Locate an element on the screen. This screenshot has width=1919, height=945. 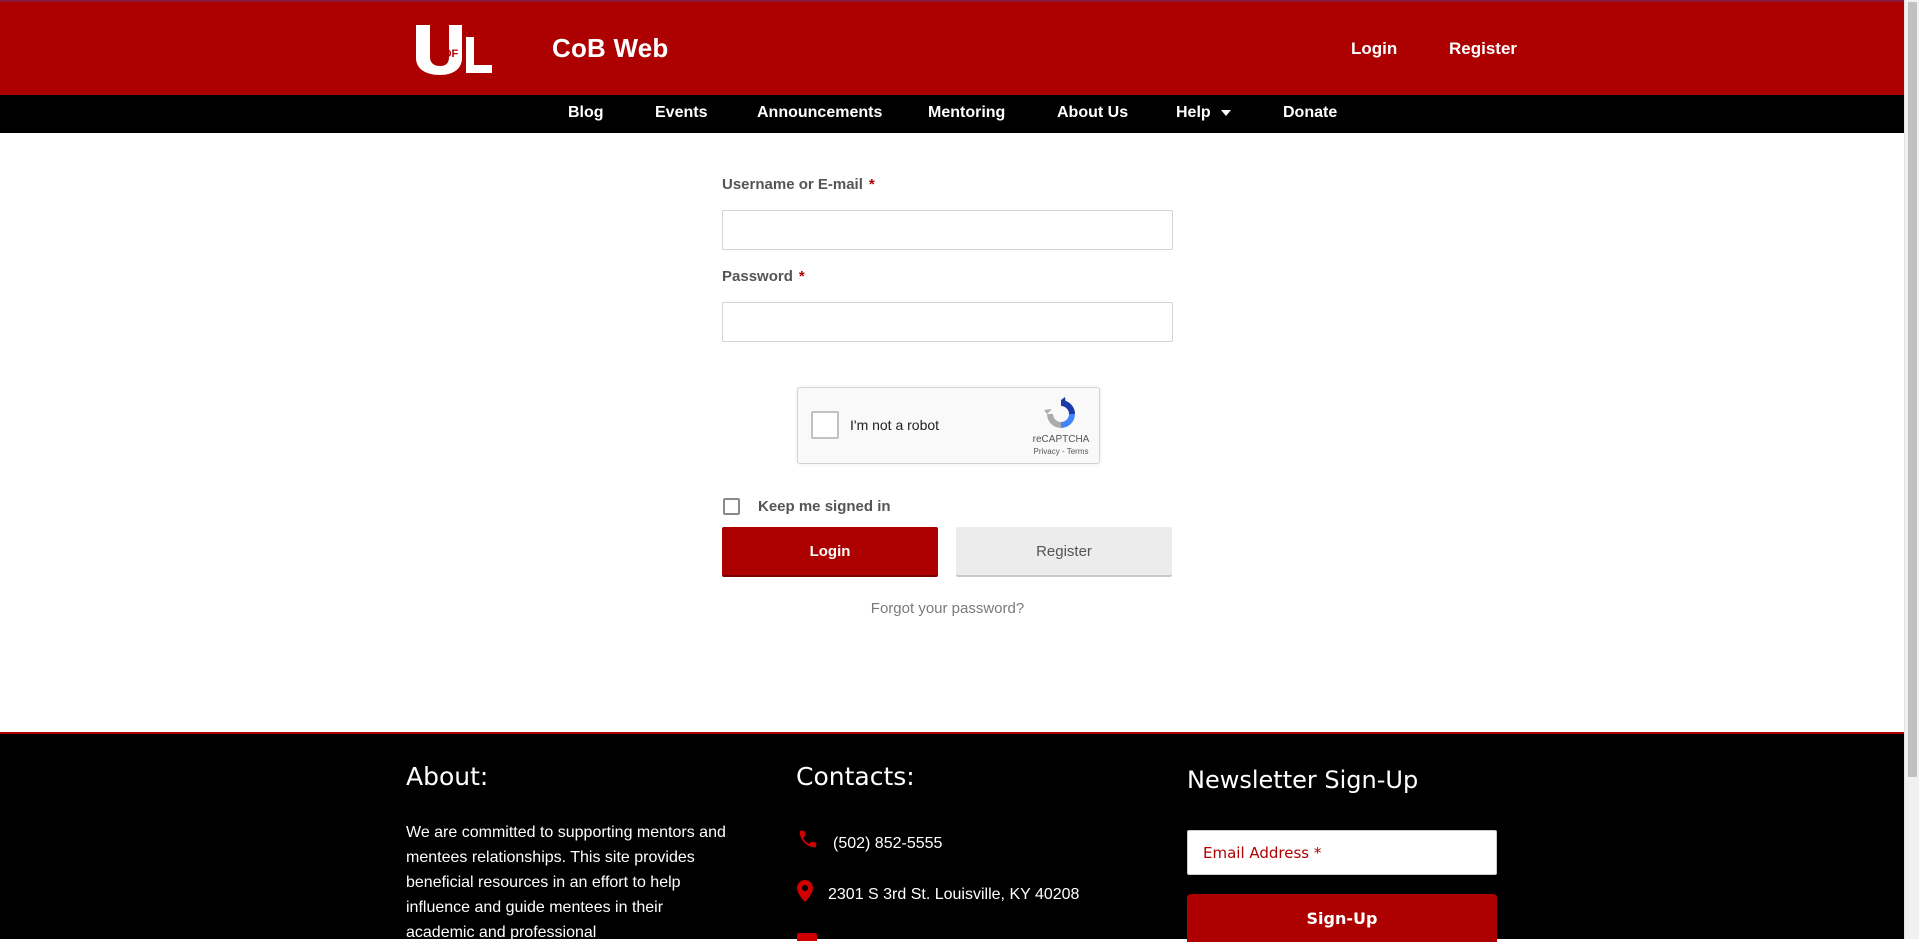
login-button: Login is located at coordinates (830, 551).